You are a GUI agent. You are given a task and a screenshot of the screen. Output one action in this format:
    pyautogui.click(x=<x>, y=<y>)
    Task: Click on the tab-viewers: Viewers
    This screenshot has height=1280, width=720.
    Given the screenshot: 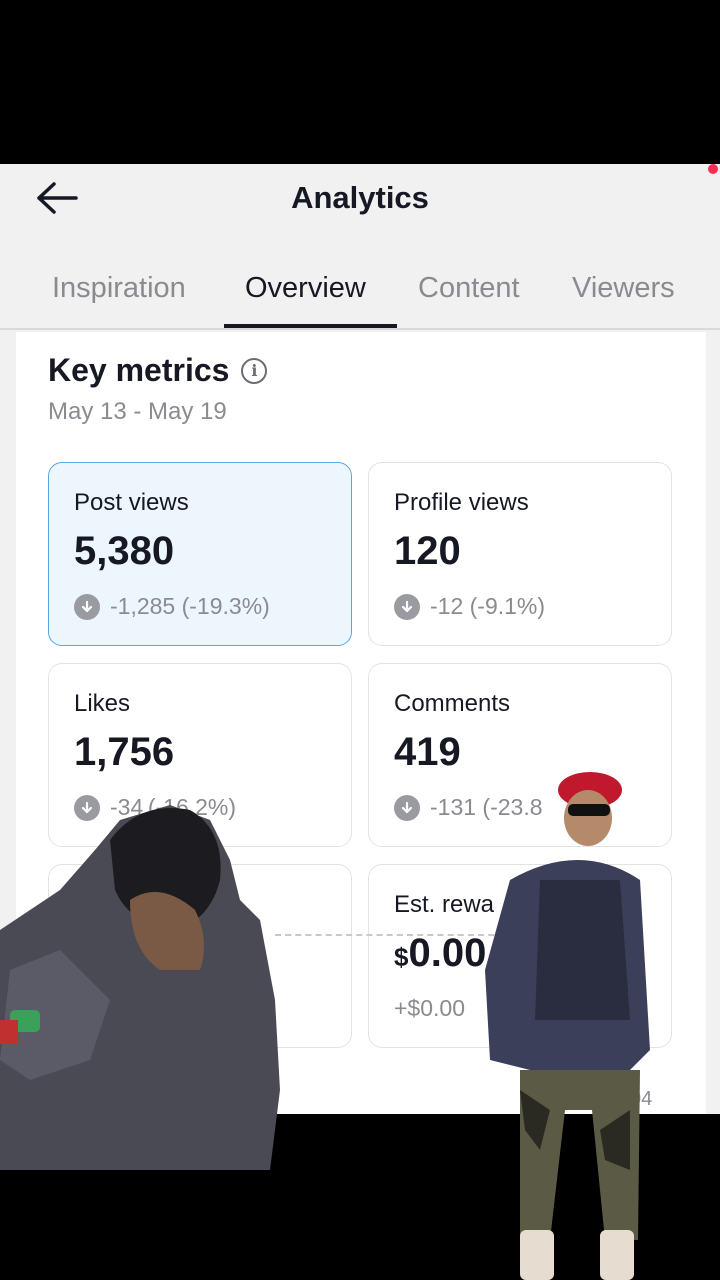 What is the action you would take?
    pyautogui.click(x=623, y=288)
    